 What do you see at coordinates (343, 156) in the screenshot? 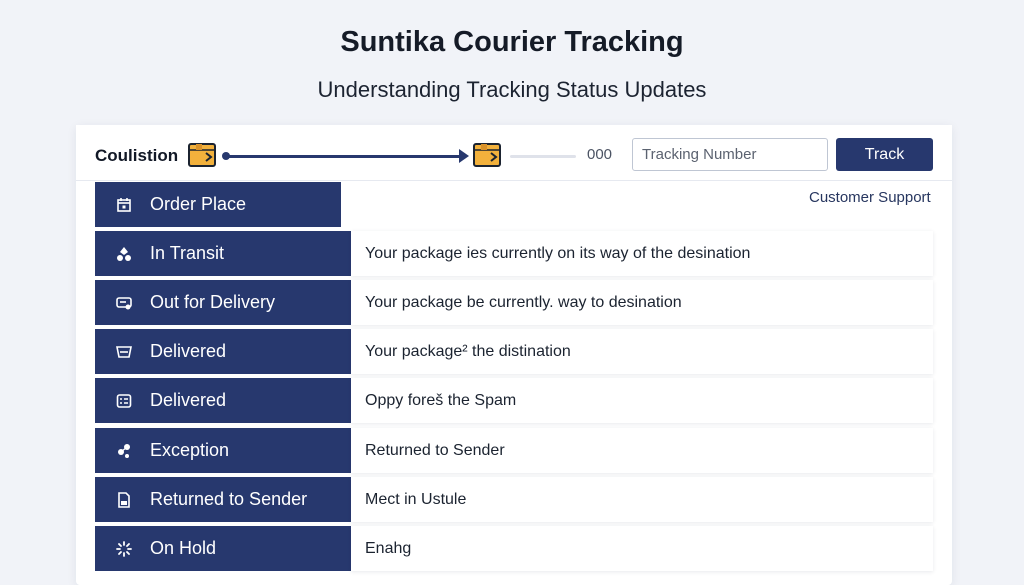
I see `progress-line` at bounding box center [343, 156].